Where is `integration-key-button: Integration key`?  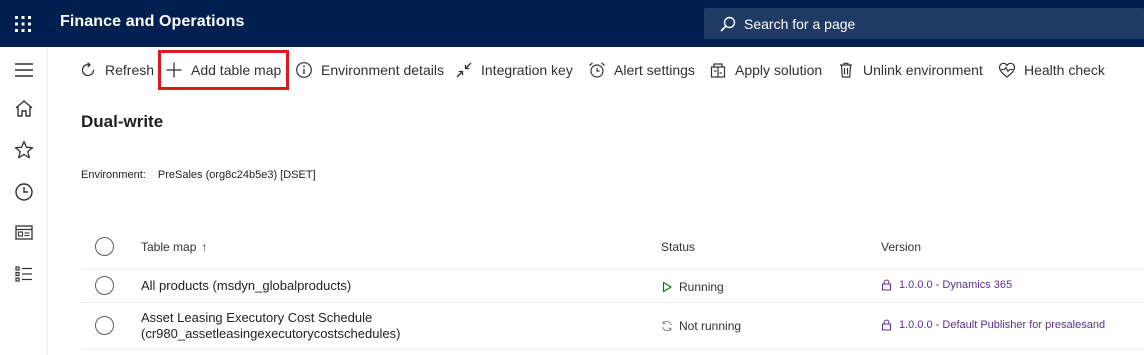
integration-key-button: Integration key is located at coordinates (514, 70).